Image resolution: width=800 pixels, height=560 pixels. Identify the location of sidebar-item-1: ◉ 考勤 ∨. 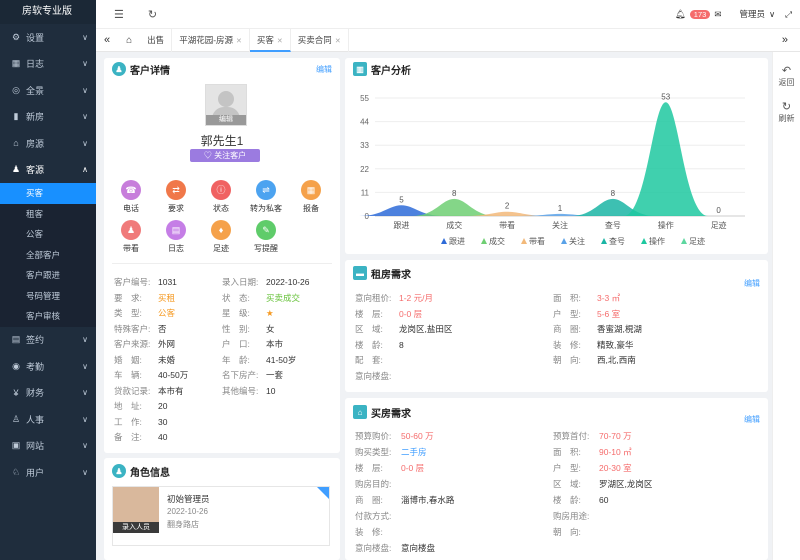
(48, 366).